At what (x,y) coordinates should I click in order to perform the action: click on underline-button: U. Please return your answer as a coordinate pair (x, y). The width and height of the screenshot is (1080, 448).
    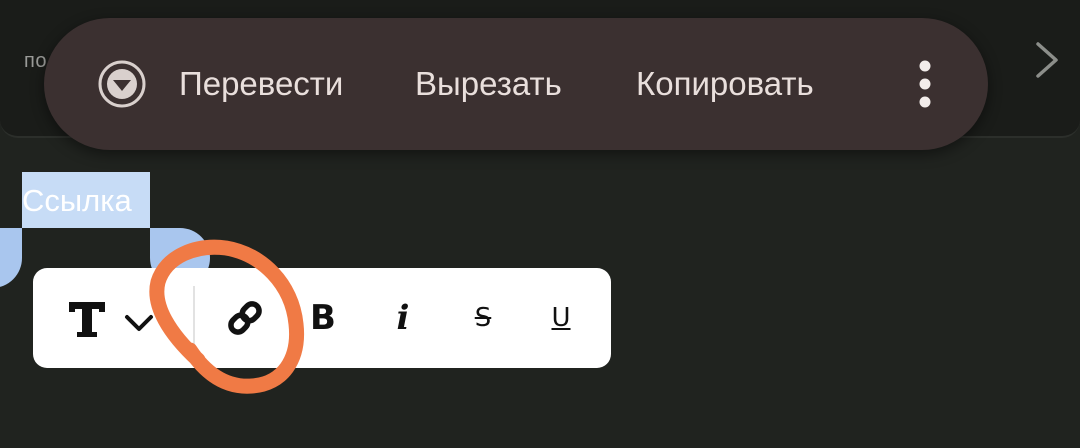
    Looking at the image, I should click on (561, 318).